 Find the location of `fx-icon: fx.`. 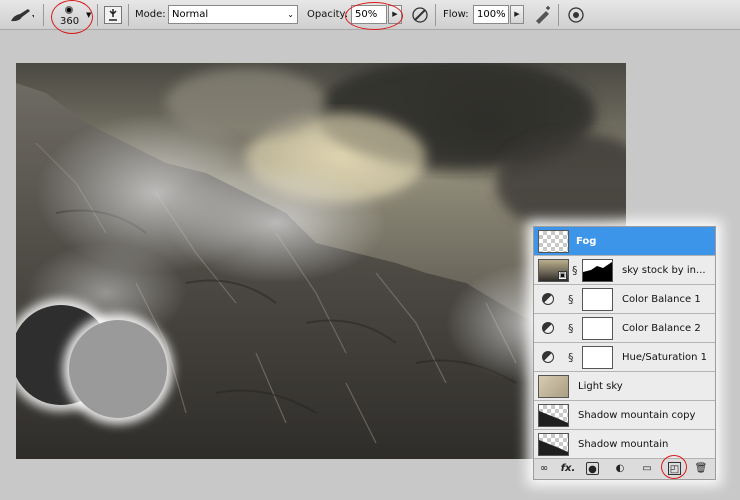

fx-icon: fx. is located at coordinates (568, 468).